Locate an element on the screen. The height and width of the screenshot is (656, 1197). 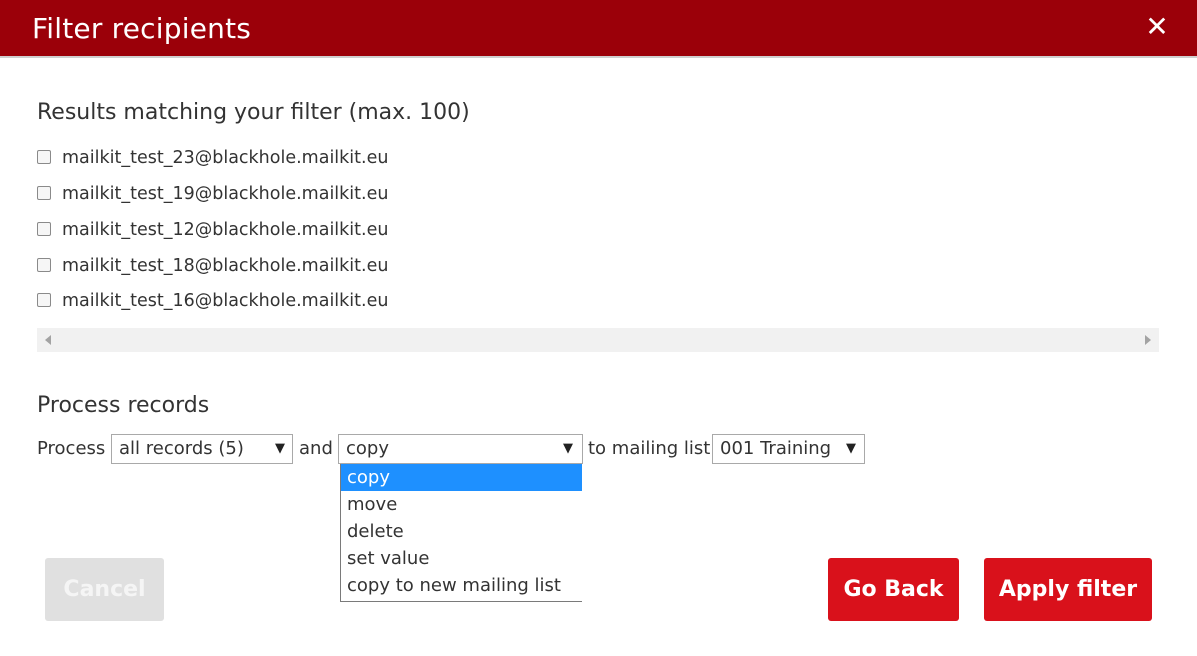
horizontal-scrollbar is located at coordinates (598, 340).